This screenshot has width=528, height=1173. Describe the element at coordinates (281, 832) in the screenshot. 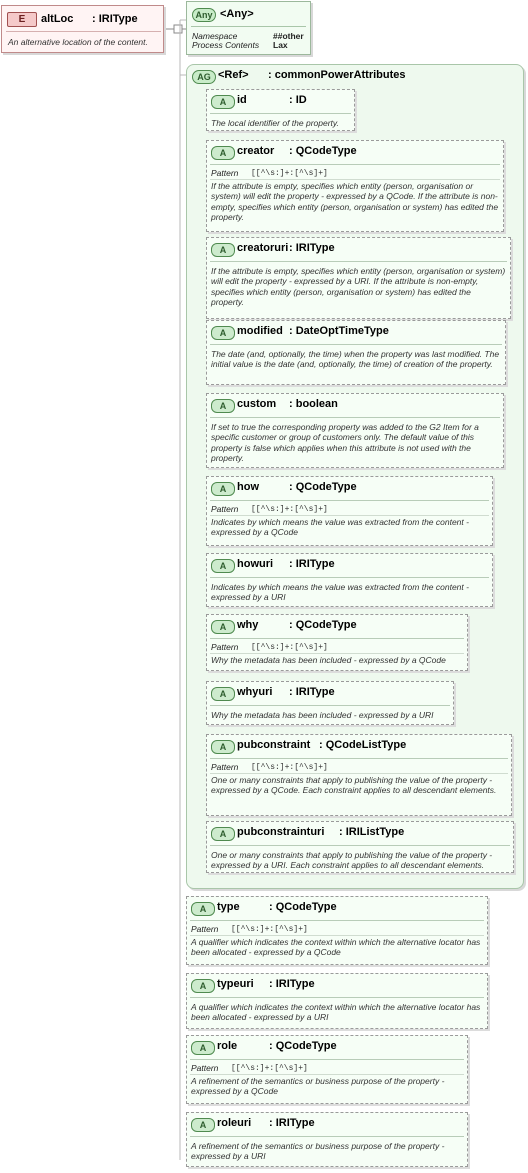

I see `attribute-name: pubconstrainturi` at that location.